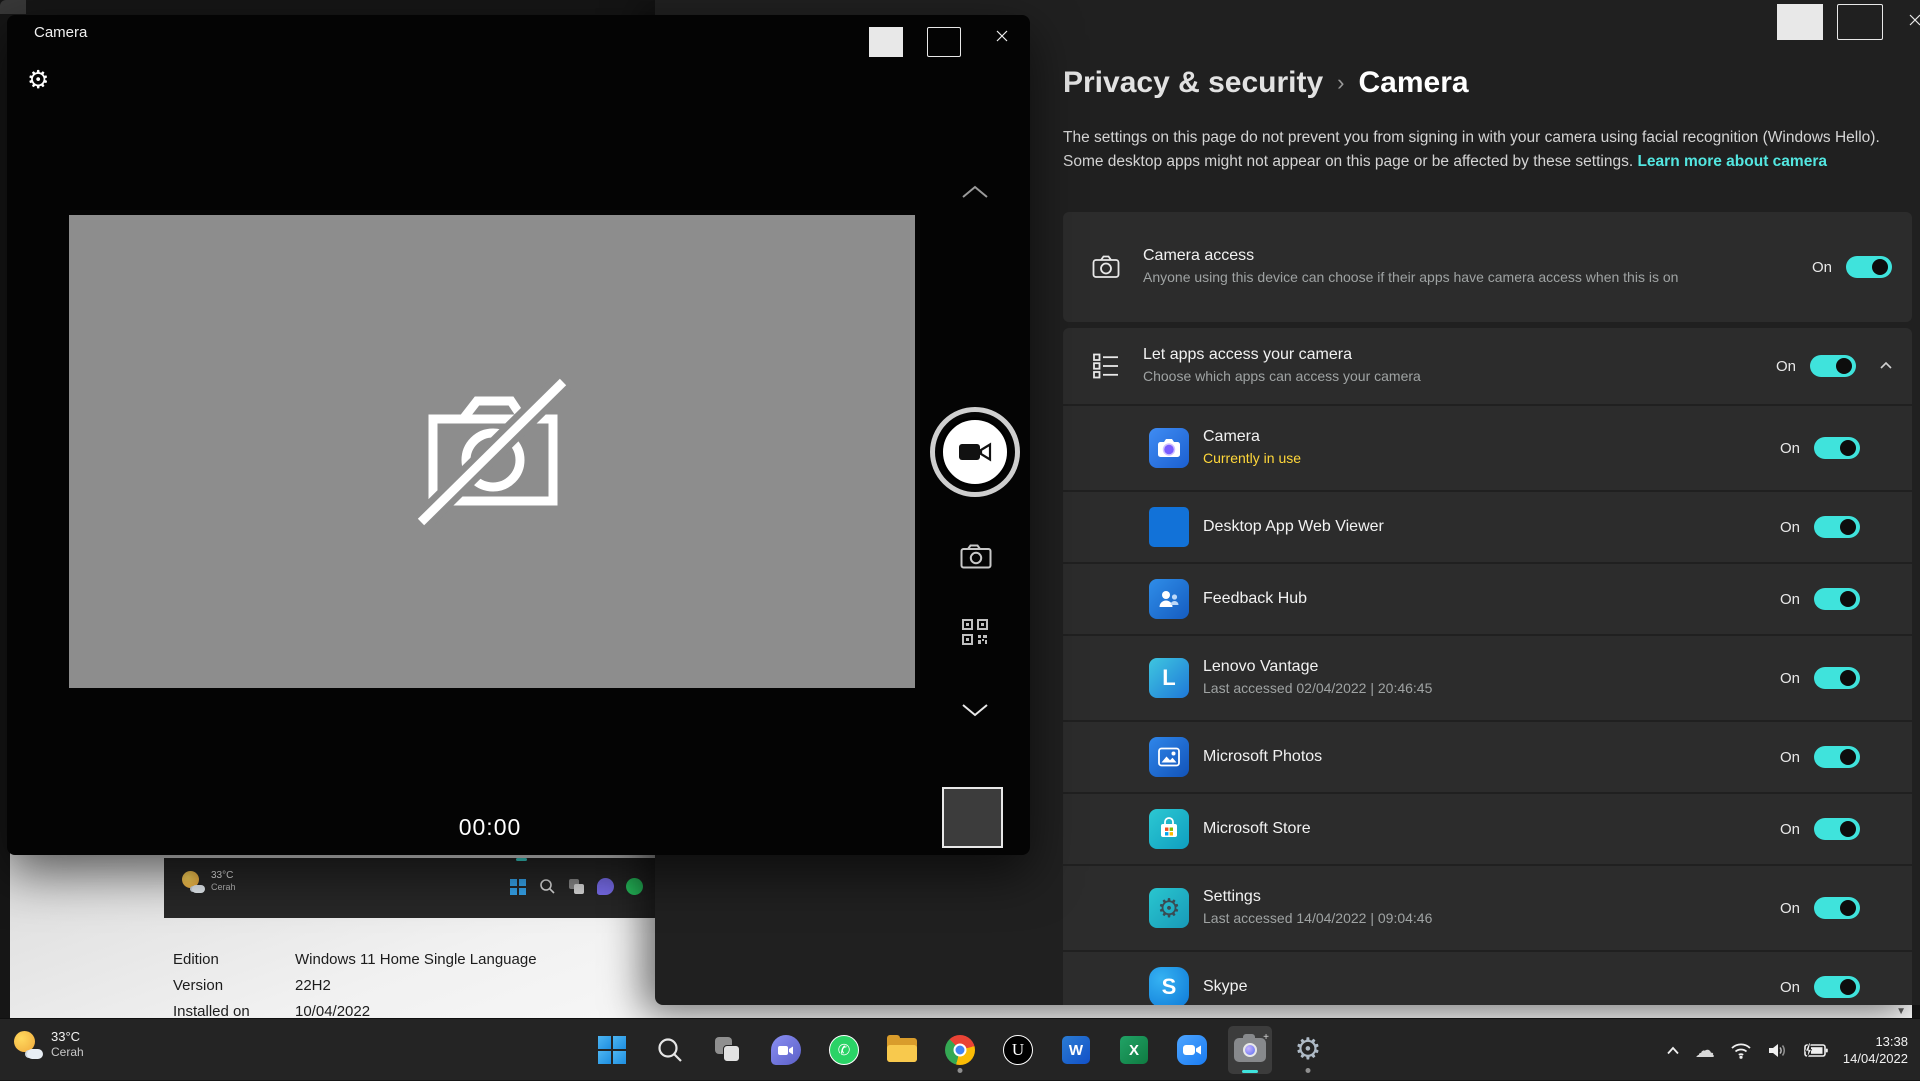 This screenshot has width=1920, height=1081. Describe the element at coordinates (67, 1052) in the screenshot. I see `weather-condition: Cerah` at that location.